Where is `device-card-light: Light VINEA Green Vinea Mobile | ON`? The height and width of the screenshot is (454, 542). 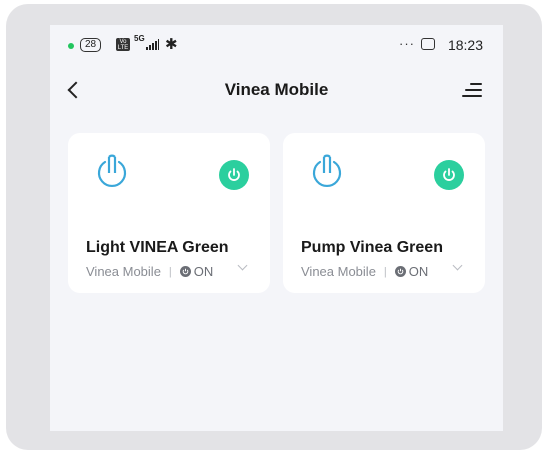
device-card-light: Light VINEA Green Vinea Mobile | ON is located at coordinates (169, 213).